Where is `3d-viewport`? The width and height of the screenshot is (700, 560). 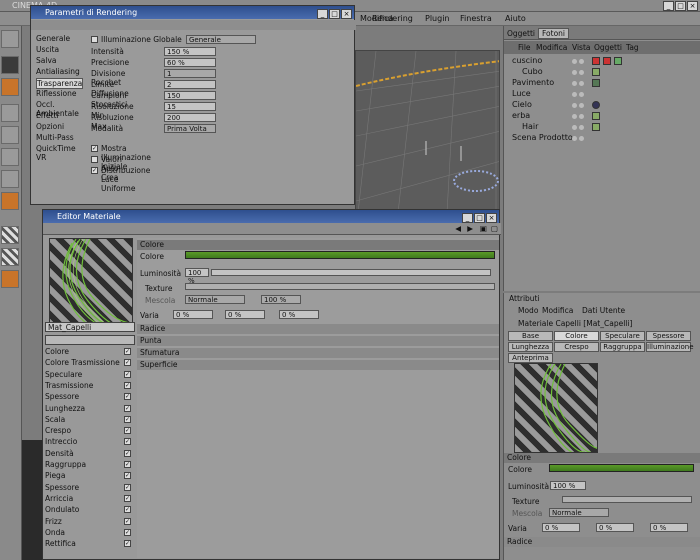 3d-viewport is located at coordinates (427, 140).